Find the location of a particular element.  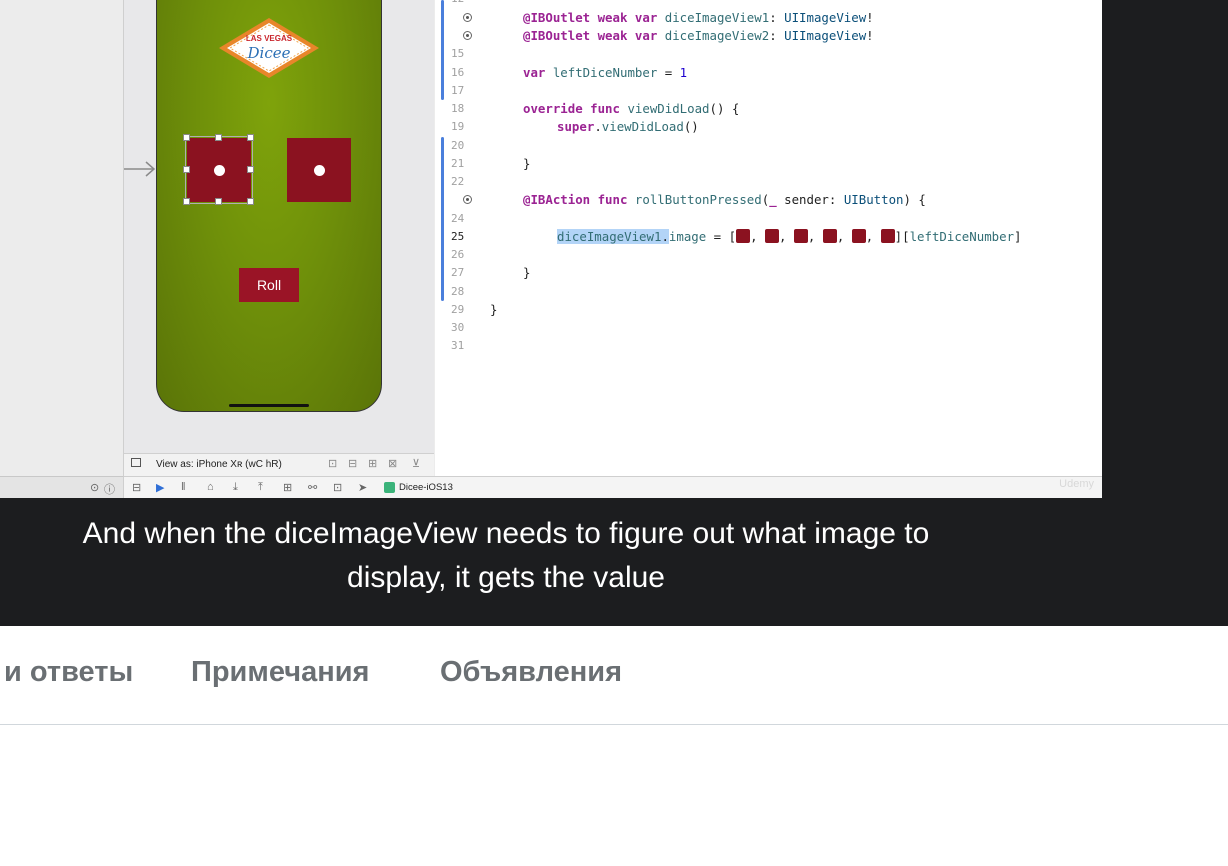

line-number-current: 25 is located at coordinates (458, 236).